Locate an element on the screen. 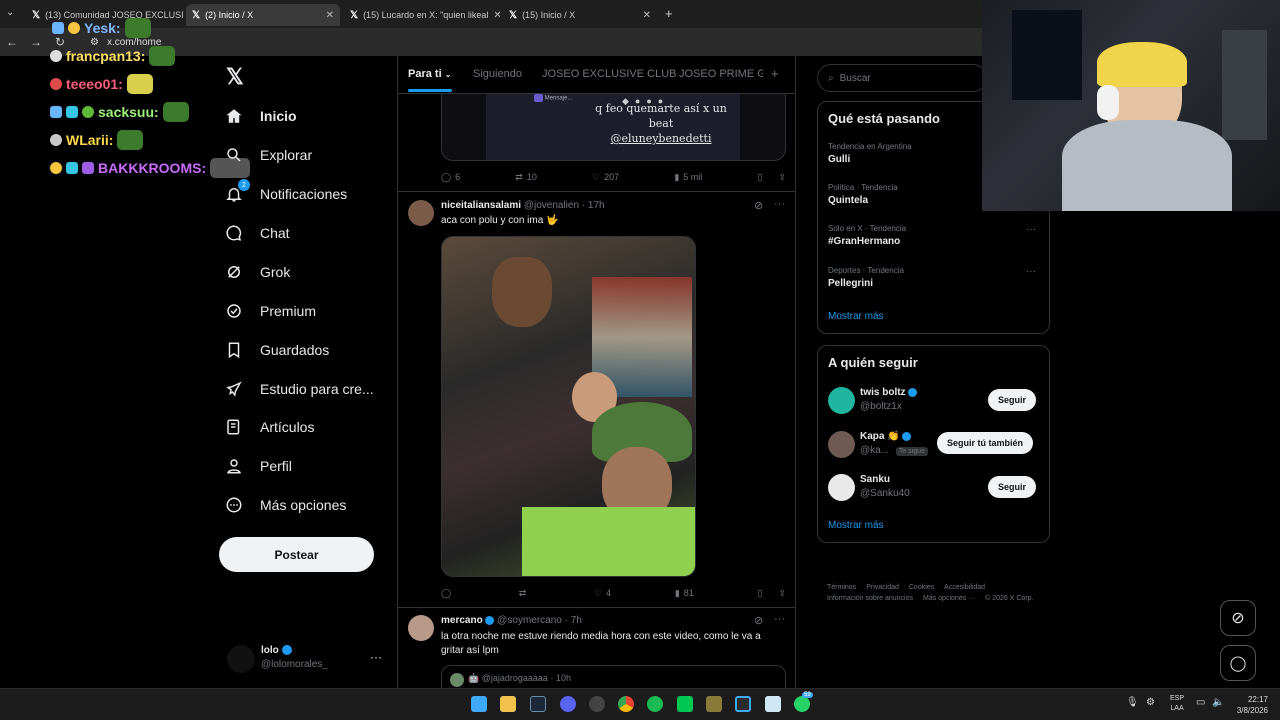 The width and height of the screenshot is (1280, 720). browser-tab: 𝕏 (15) Inicio / X ✕ is located at coordinates (580, 15).